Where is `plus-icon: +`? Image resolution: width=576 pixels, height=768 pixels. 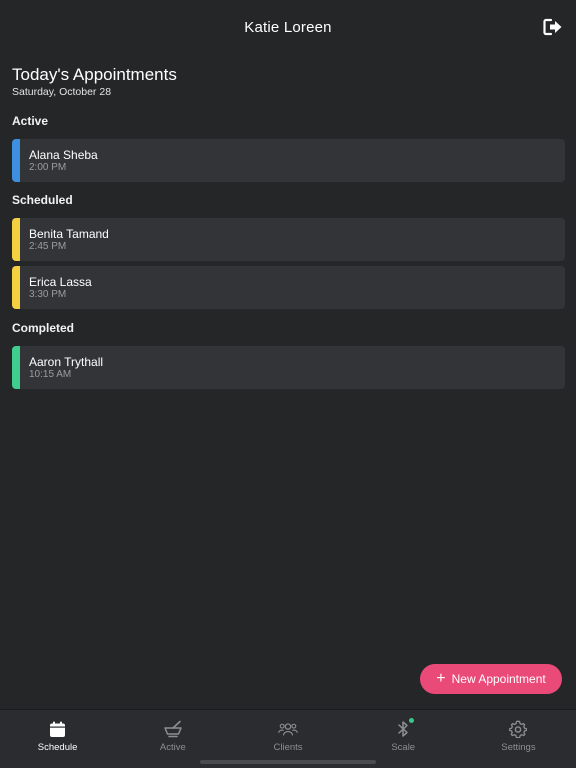 plus-icon: + is located at coordinates (441, 678).